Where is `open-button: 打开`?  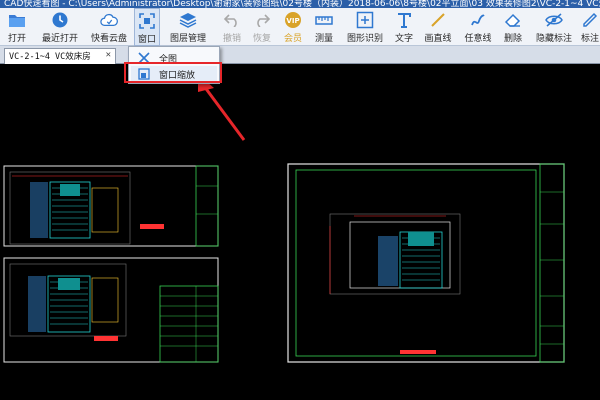
open-button: 打开 is located at coordinates (17, 27).